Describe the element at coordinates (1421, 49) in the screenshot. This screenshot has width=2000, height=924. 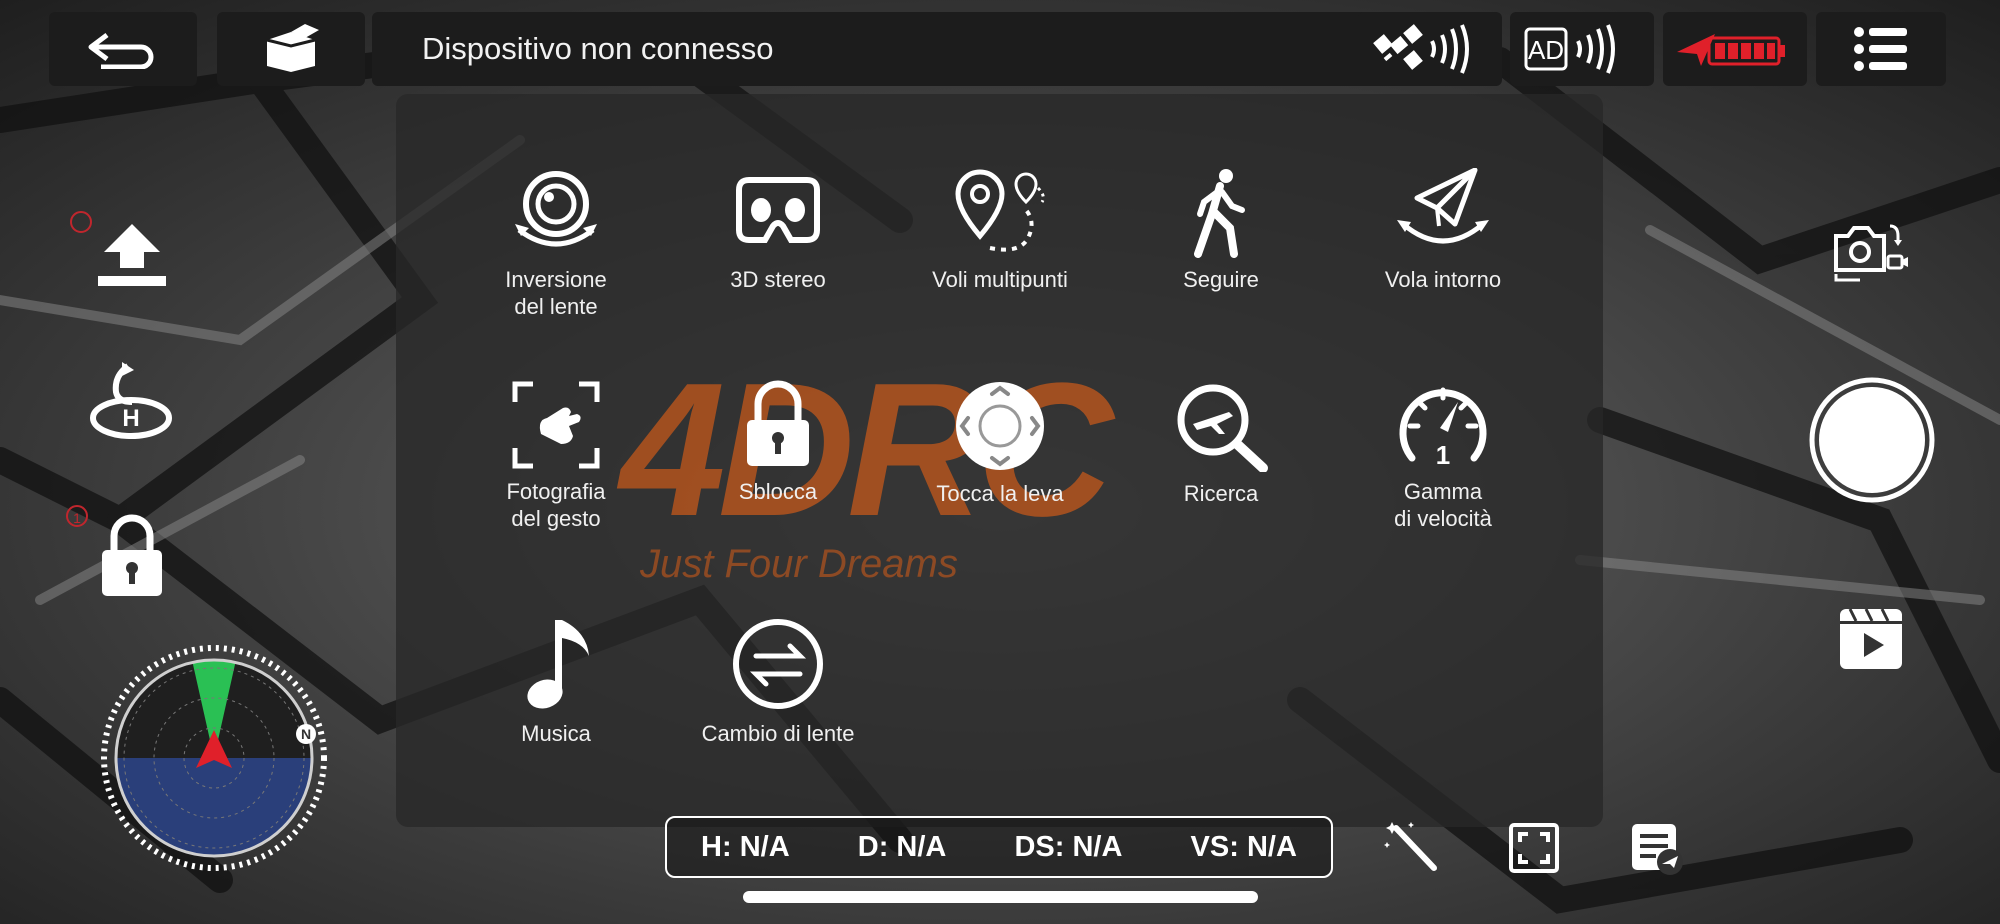
I see `satellite-signal-icon` at that location.